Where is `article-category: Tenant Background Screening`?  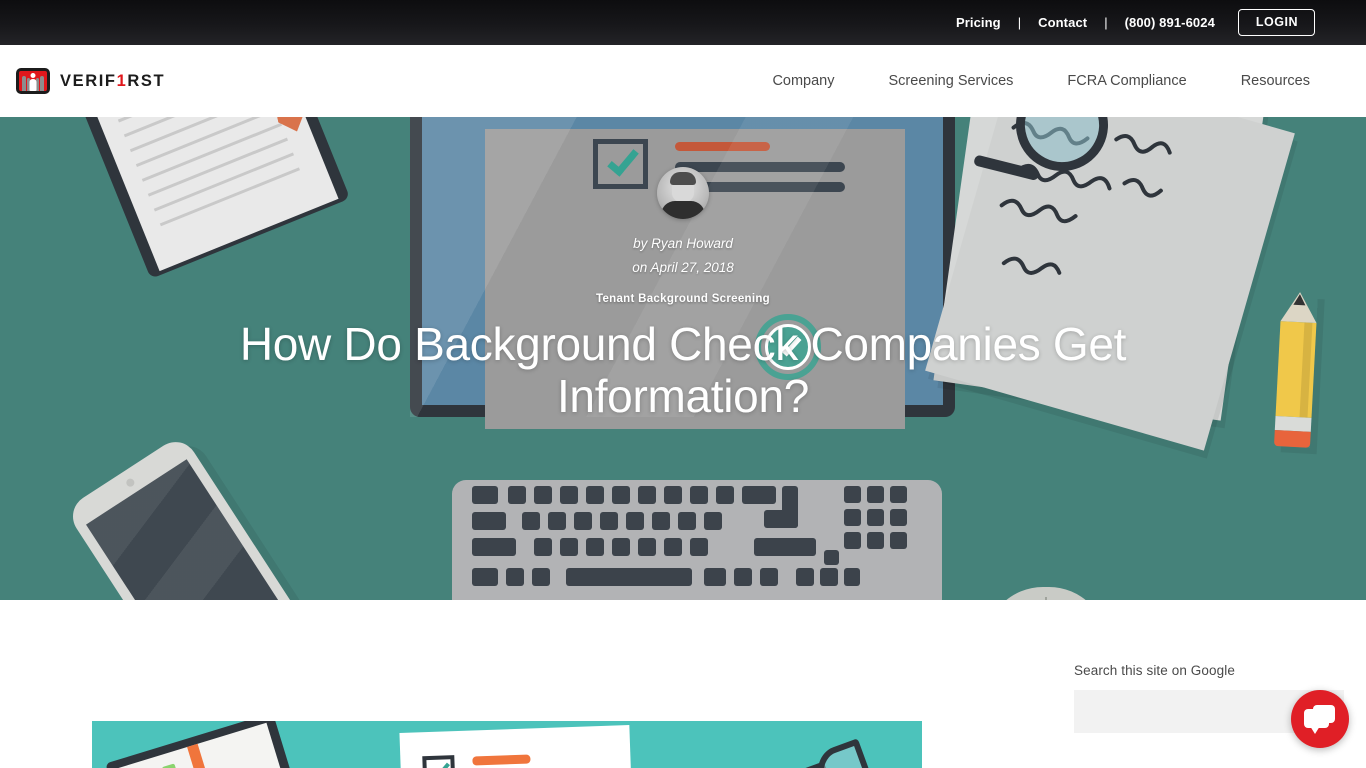 article-category: Tenant Background Screening is located at coordinates (683, 299).